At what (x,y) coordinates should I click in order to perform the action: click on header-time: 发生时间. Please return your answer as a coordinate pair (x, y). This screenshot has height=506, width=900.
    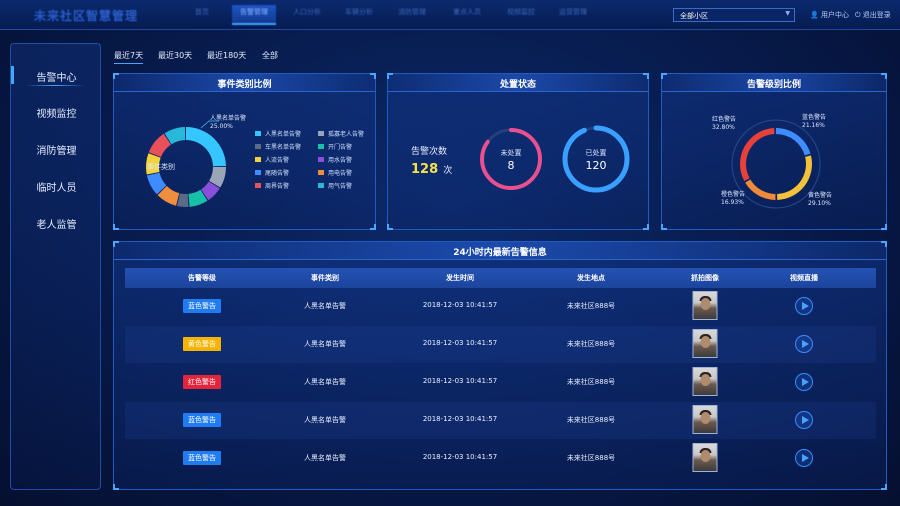
    Looking at the image, I should click on (460, 278).